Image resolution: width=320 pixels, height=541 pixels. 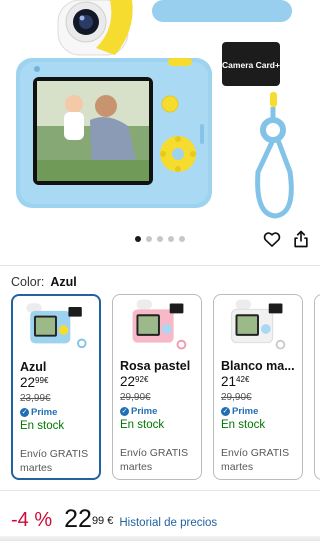 I want to click on share-icon, so click(x=301, y=239).